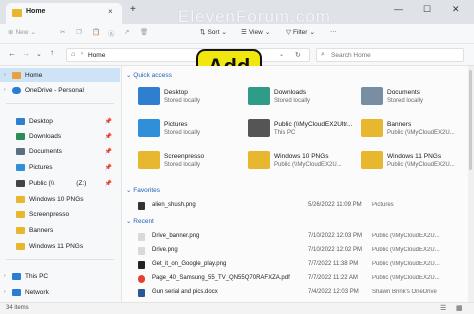 The width and height of the screenshot is (474, 314). Describe the element at coordinates (54, 90) in the screenshot. I see `nav-label: OneDrive - Personal` at that location.